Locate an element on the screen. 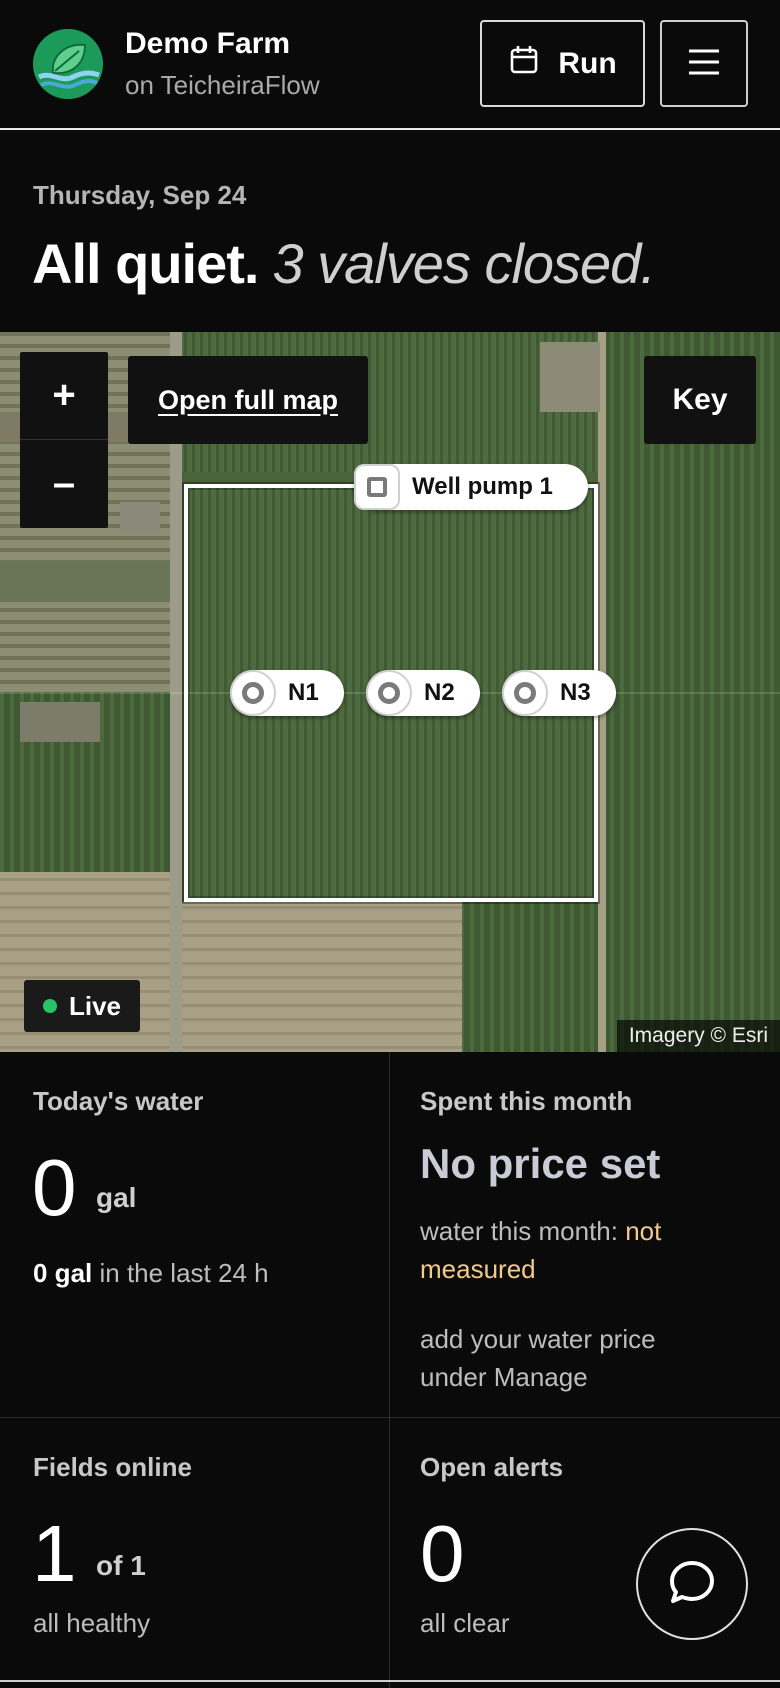 This screenshot has width=780, height=1688. zoom-controls: + – is located at coordinates (64, 440).